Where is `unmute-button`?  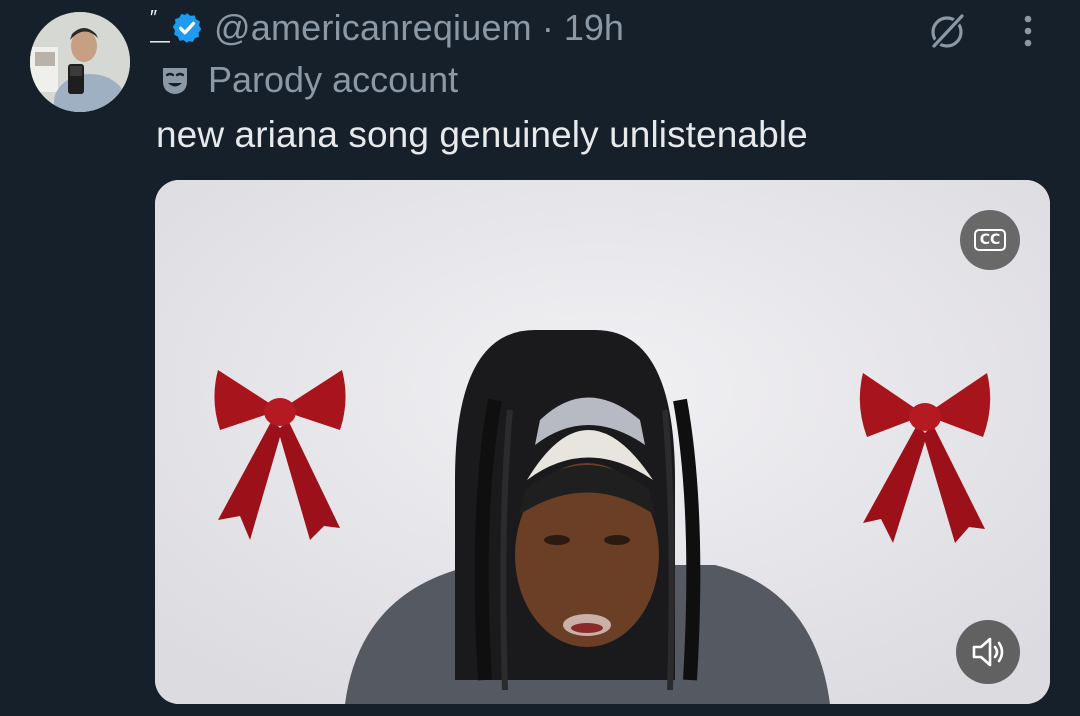 unmute-button is located at coordinates (988, 652).